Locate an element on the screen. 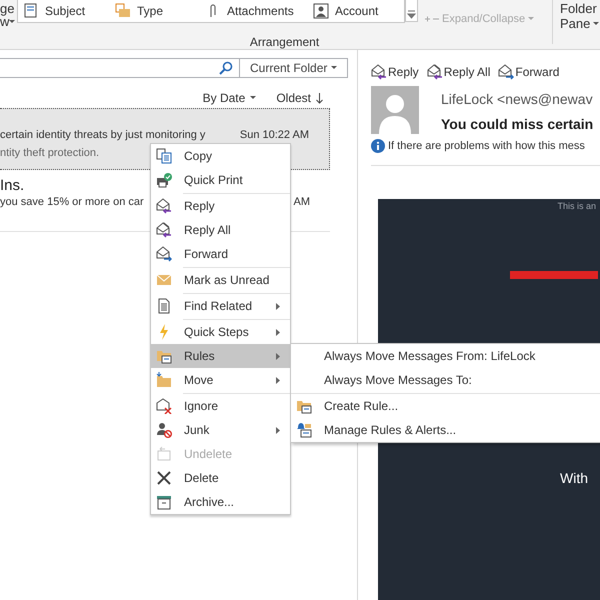  menu-item: Copy is located at coordinates (220, 156).